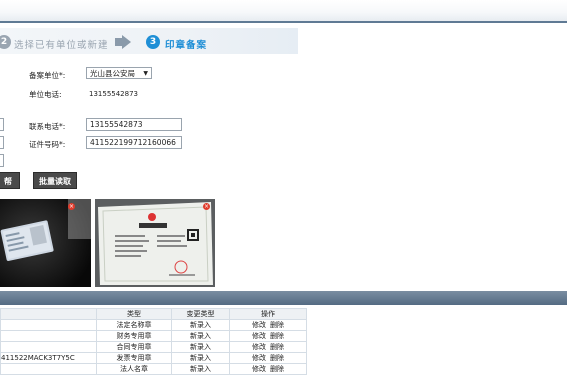 This screenshot has height=383, width=567. Describe the element at coordinates (134, 124) in the screenshot. I see `contact-phone-input: 13155542873` at that location.